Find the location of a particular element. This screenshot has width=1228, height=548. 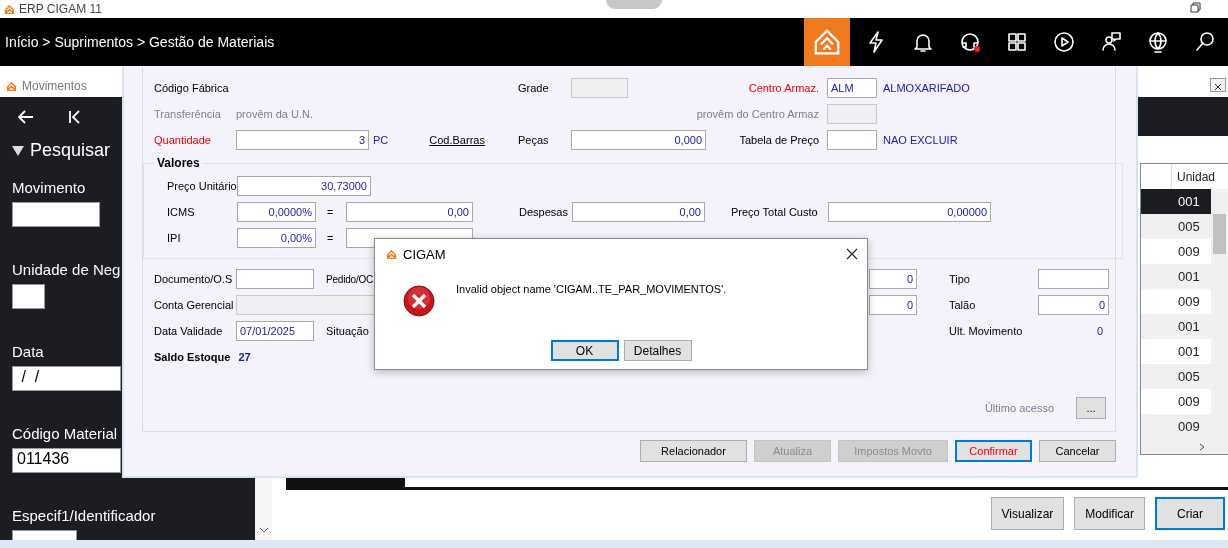

error-message: Invalid object name 'CIGAM..TE_PAR_MOVIMENTOS'. is located at coordinates (591, 289).